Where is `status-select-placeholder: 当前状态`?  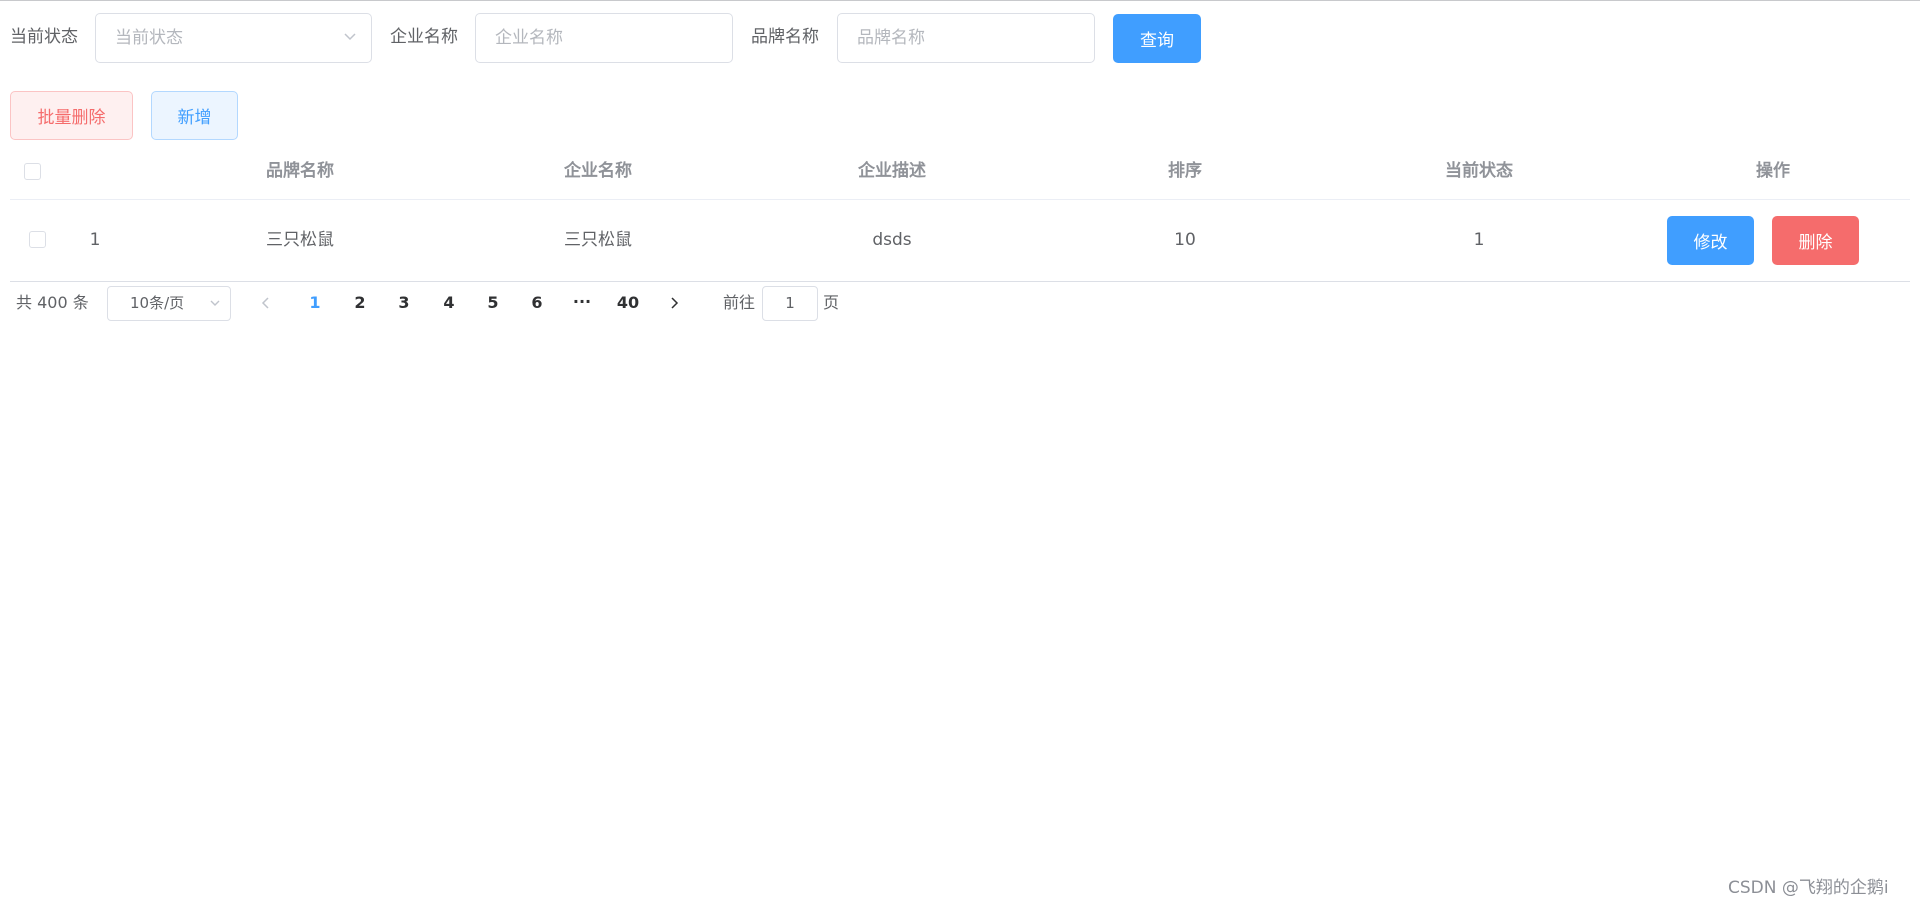 status-select-placeholder: 当前状态 is located at coordinates (149, 38).